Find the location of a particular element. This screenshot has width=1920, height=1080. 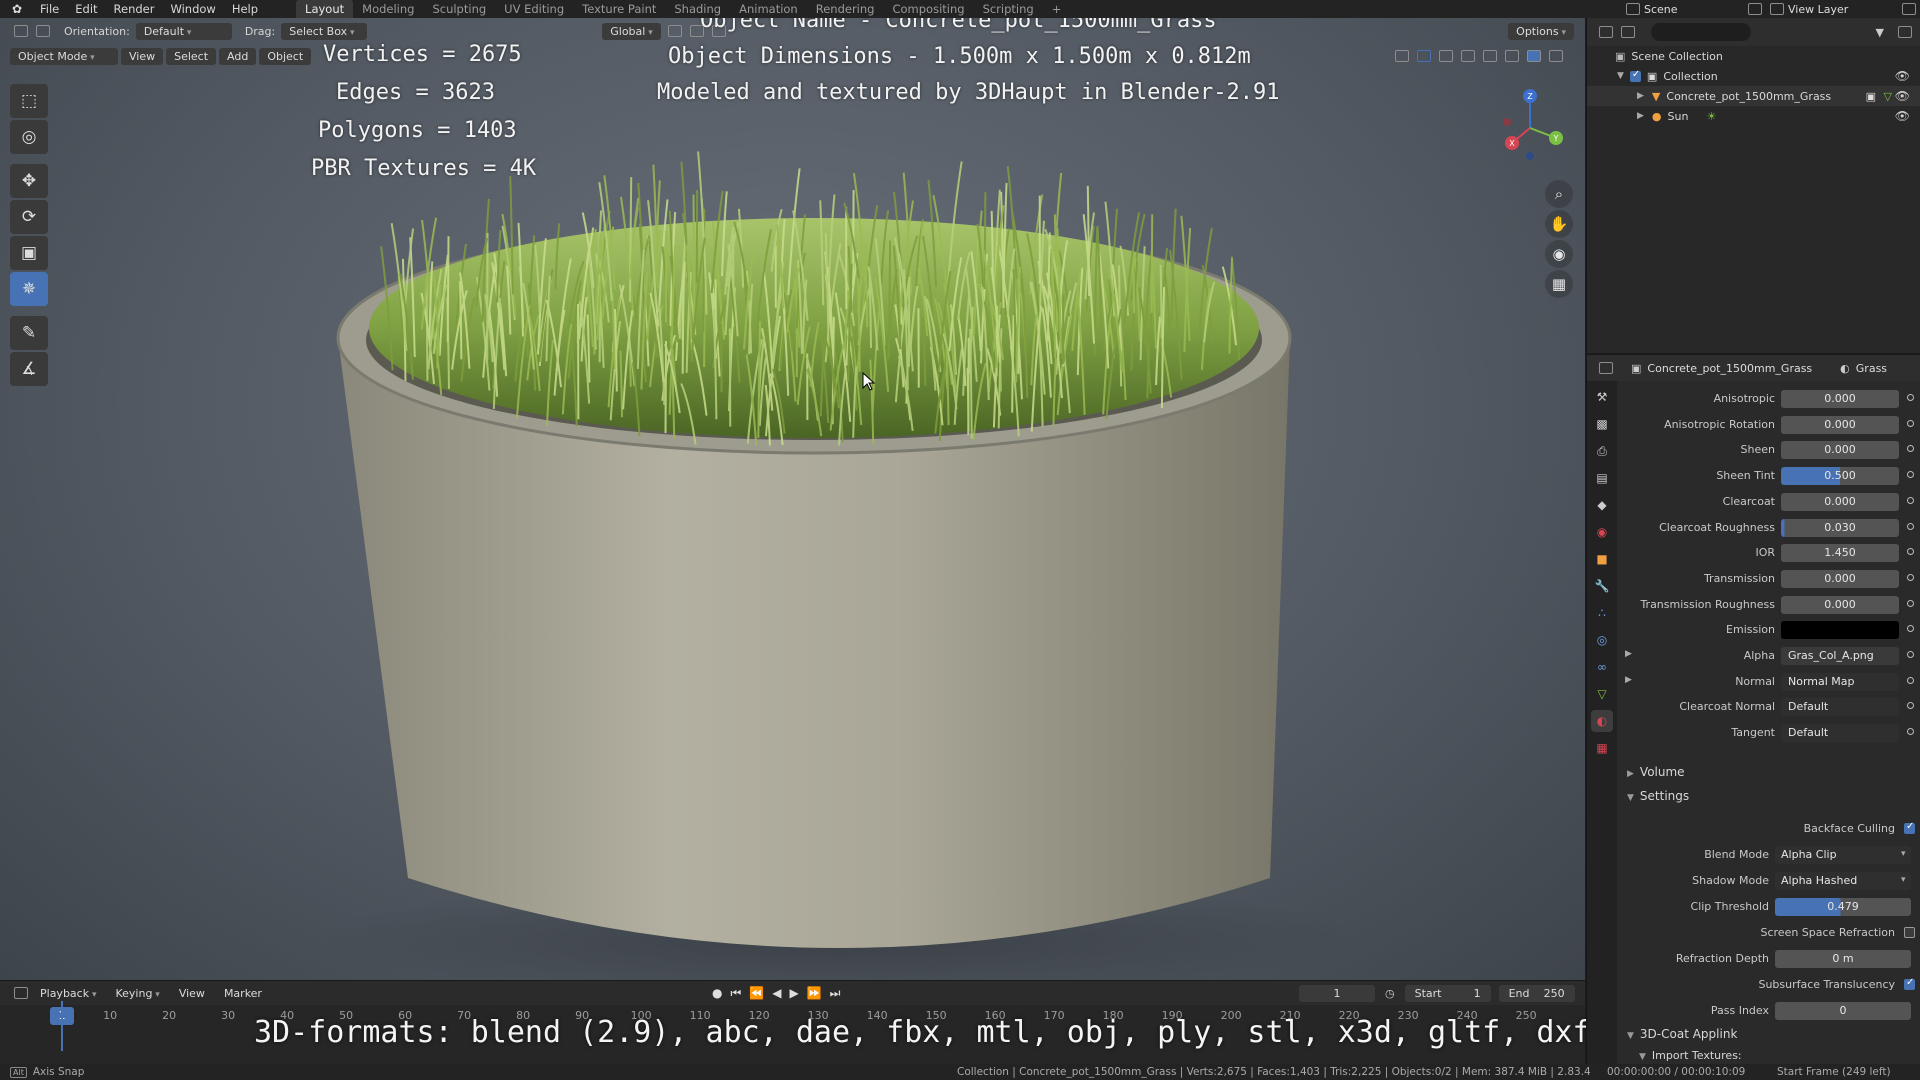

tab-rendering: Rendering is located at coordinates (845, 9).